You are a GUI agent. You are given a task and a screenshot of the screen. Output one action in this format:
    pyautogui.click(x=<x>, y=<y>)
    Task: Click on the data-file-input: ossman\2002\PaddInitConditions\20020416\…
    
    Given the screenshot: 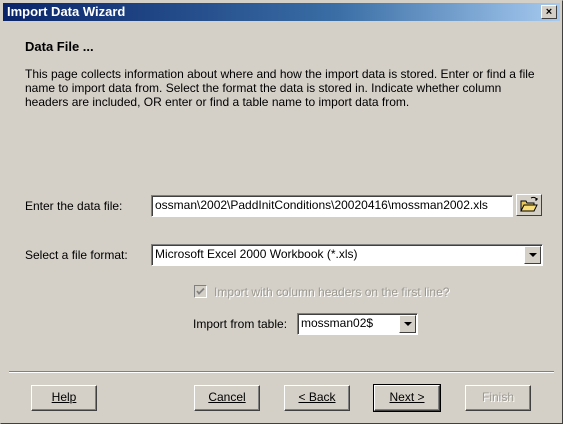 What is the action you would take?
    pyautogui.click(x=332, y=206)
    